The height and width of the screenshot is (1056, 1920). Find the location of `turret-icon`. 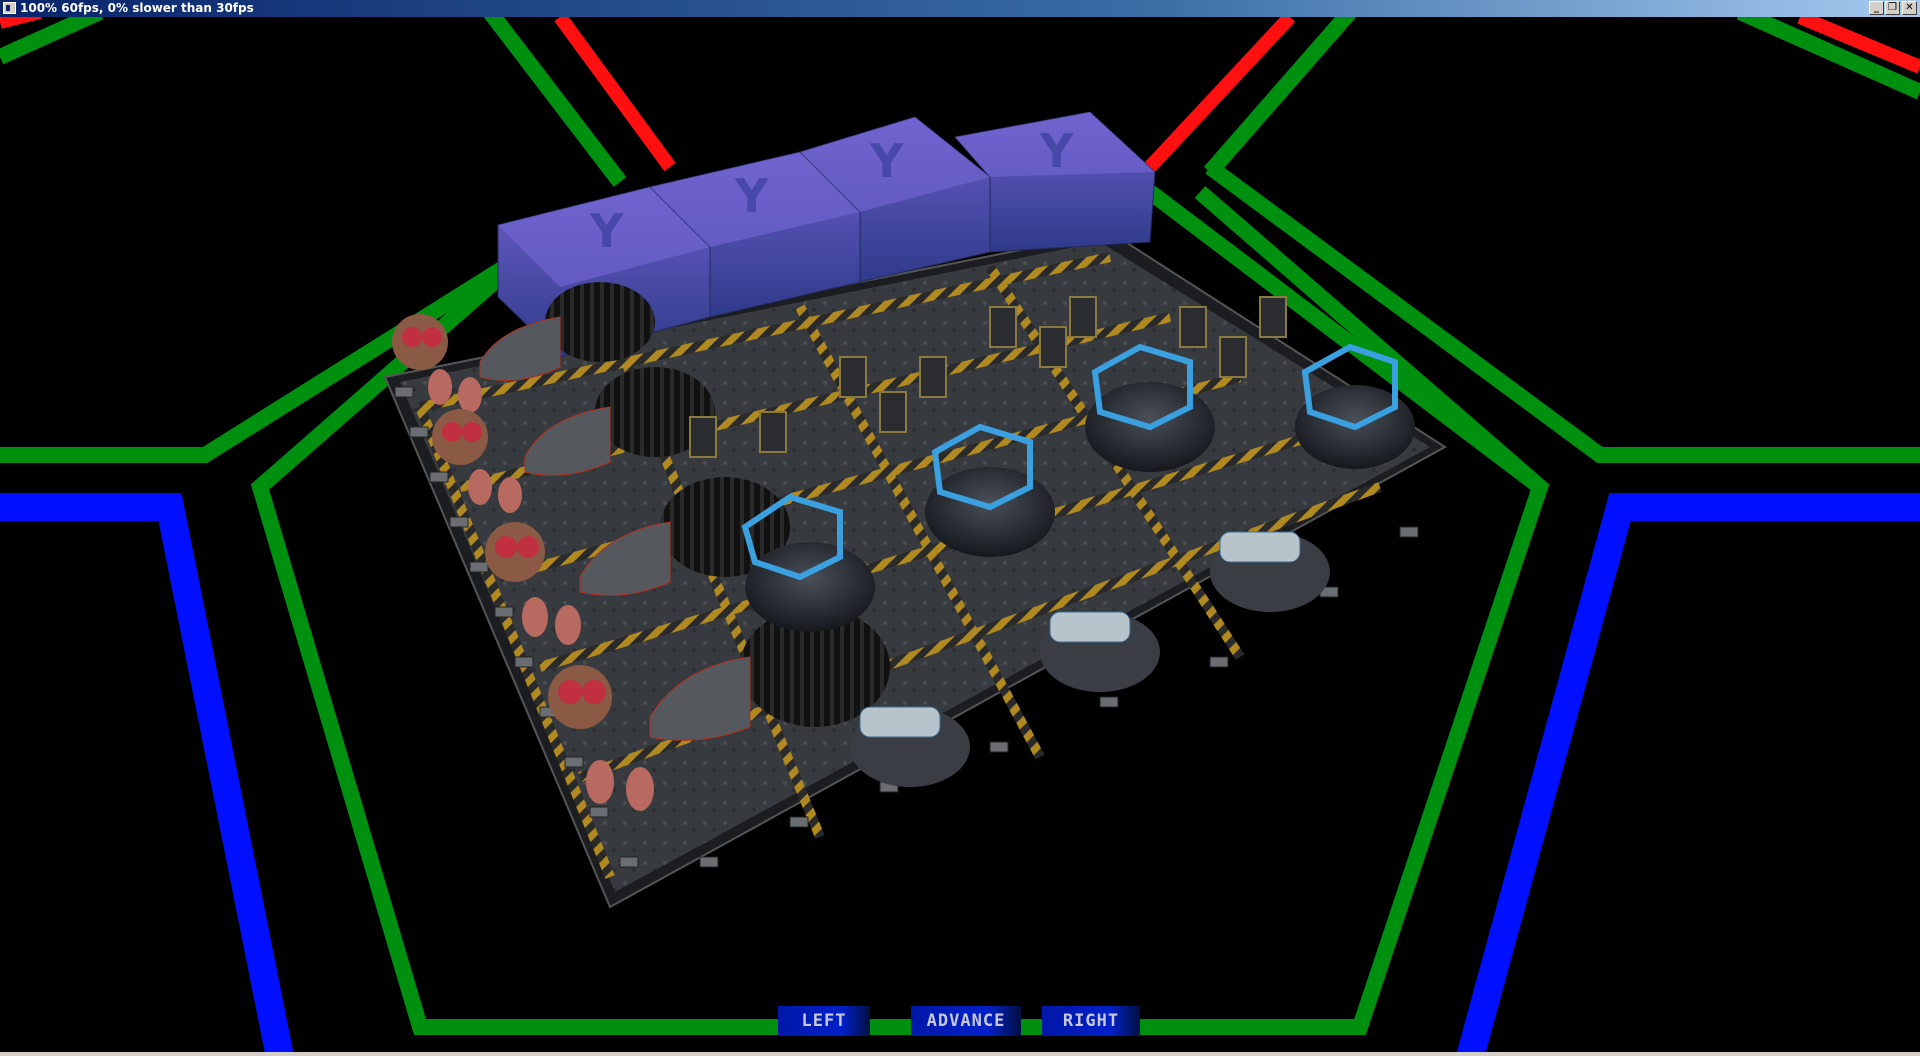

turret-icon is located at coordinates (1355, 406).